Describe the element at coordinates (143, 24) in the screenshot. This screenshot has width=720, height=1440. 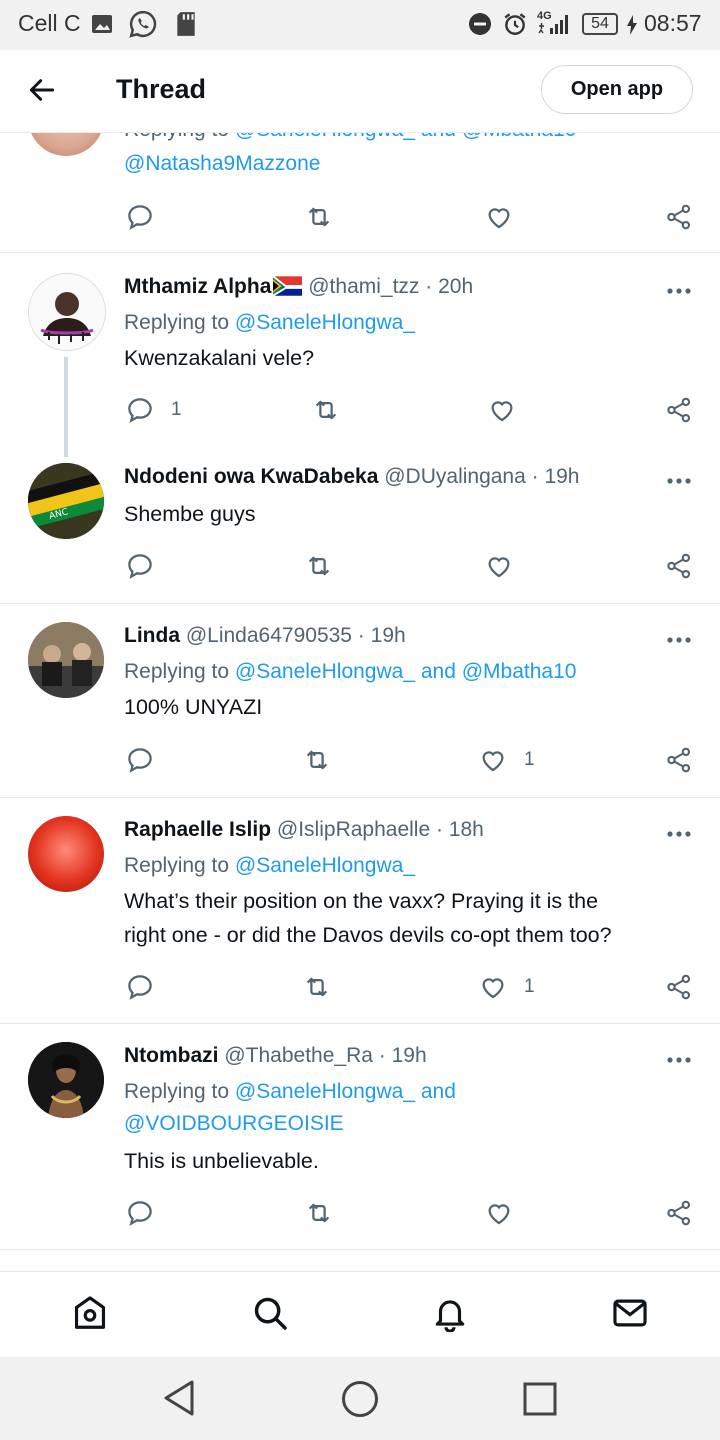
I see `whatsapp-icon` at that location.